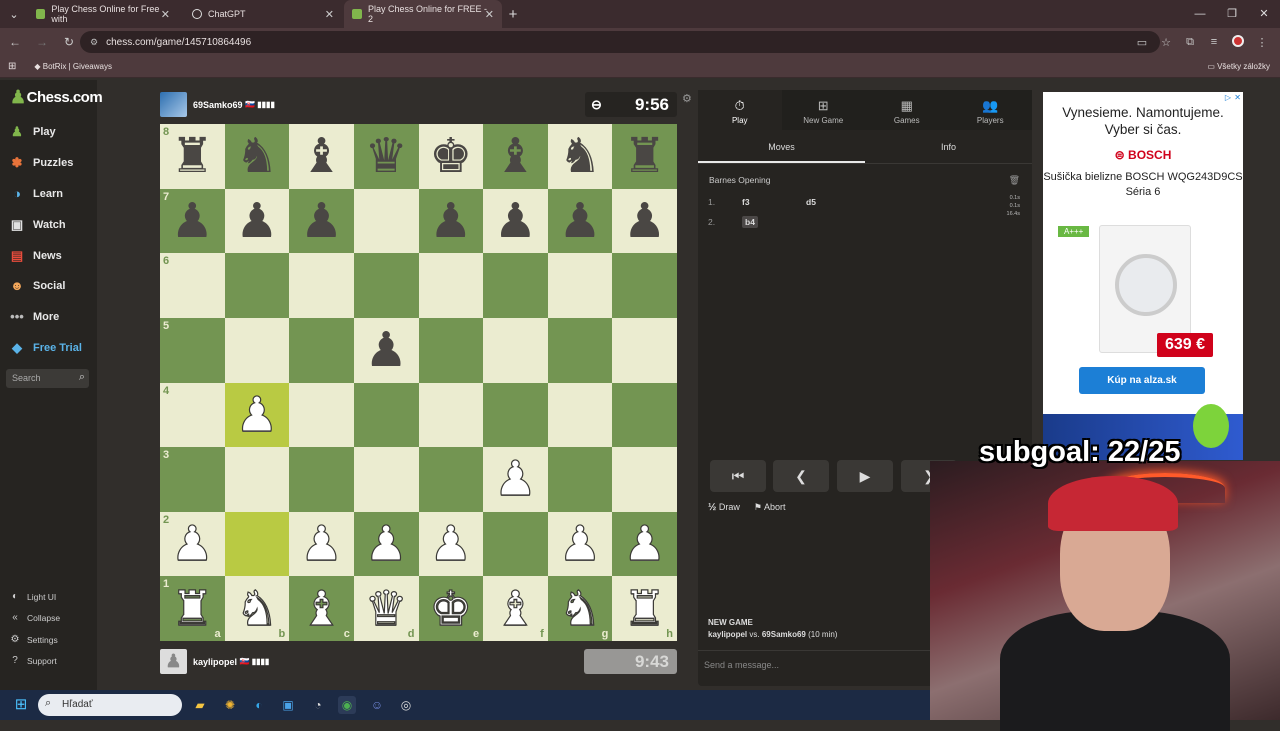 The height and width of the screenshot is (731, 1280). Describe the element at coordinates (33, 316) in the screenshot. I see `nav-more: ••• More` at that location.